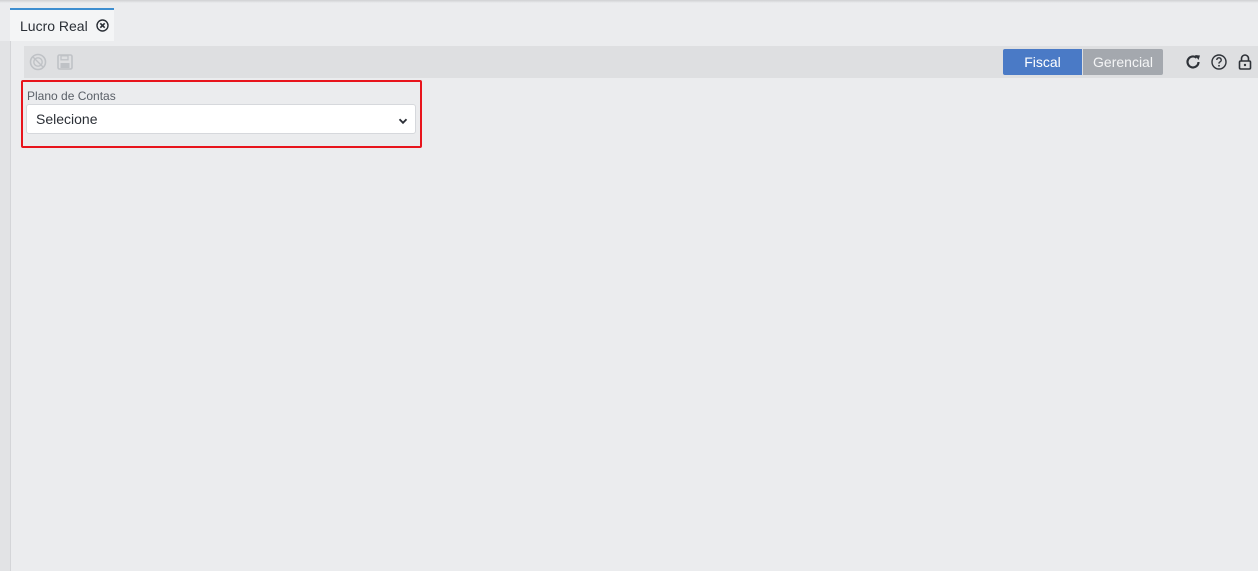 This screenshot has width=1258, height=571. I want to click on plano-de-contas-field: Plano de Contas Selecione, so click(221, 114).